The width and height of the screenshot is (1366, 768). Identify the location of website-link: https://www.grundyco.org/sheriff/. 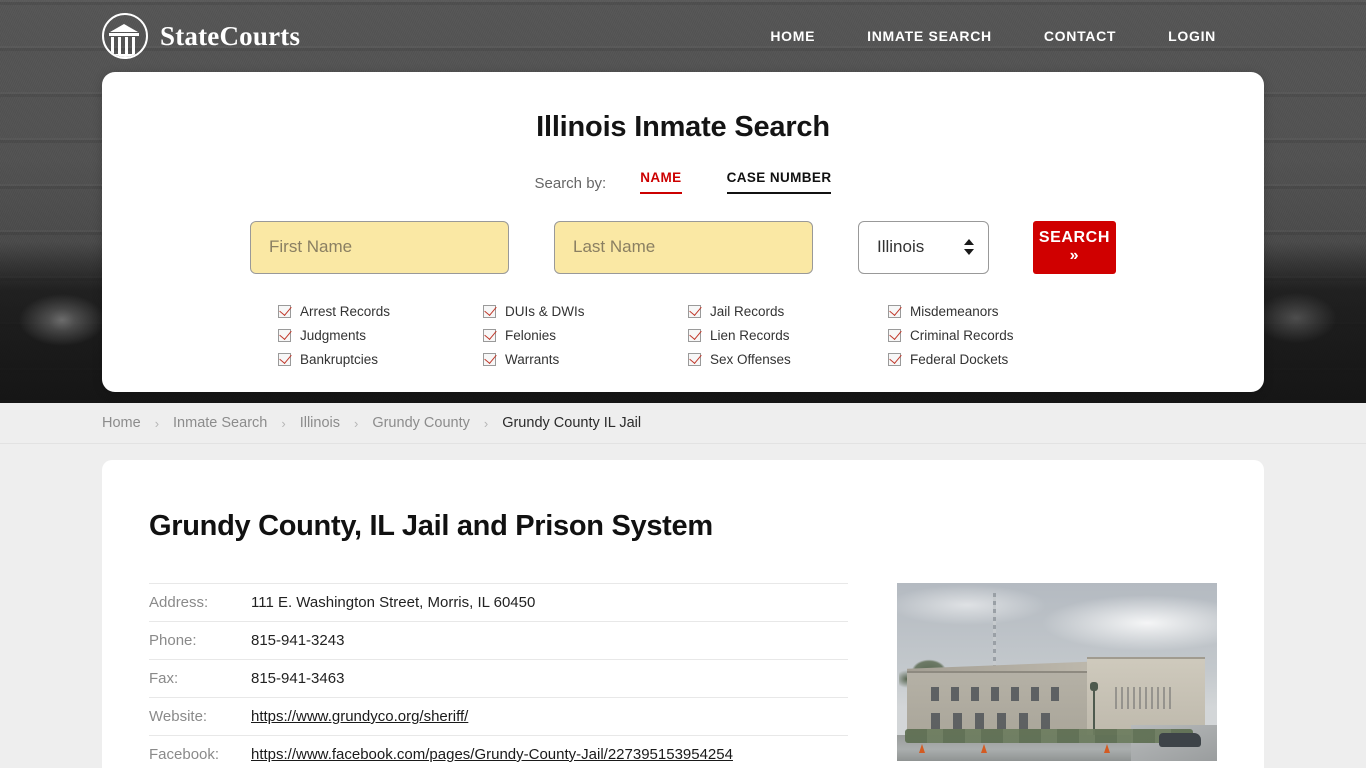
(359, 716).